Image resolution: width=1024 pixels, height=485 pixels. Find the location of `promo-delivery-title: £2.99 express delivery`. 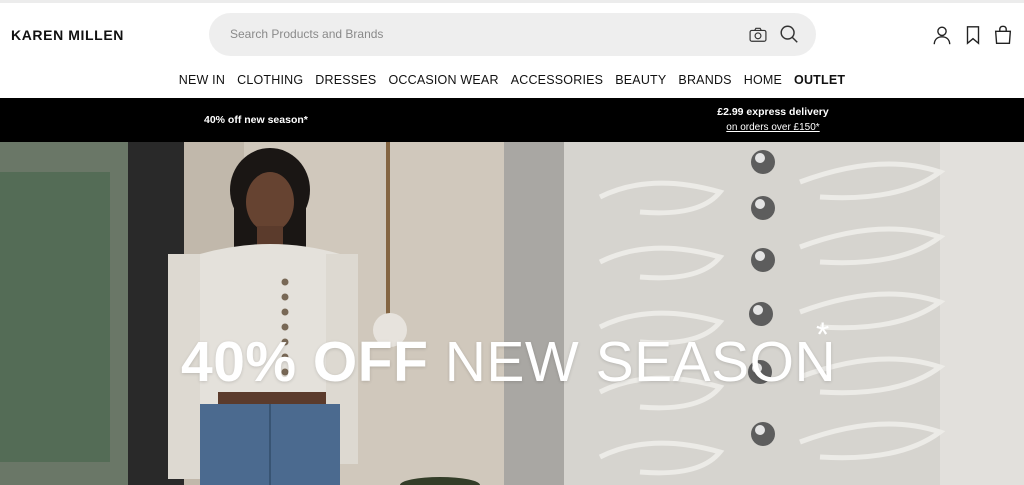

promo-delivery-title: £2.99 express delivery is located at coordinates (773, 112).